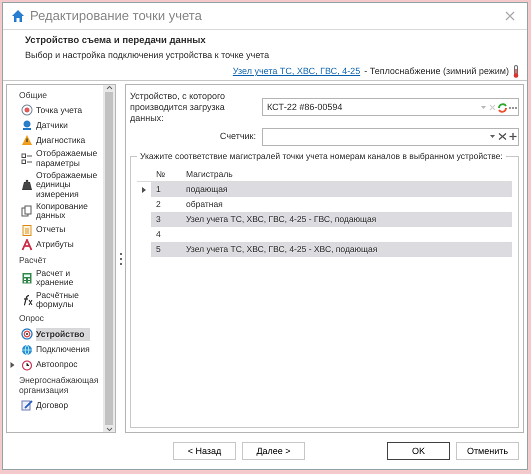 The height and width of the screenshot is (474, 531). I want to click on checklist-icon, so click(27, 158).